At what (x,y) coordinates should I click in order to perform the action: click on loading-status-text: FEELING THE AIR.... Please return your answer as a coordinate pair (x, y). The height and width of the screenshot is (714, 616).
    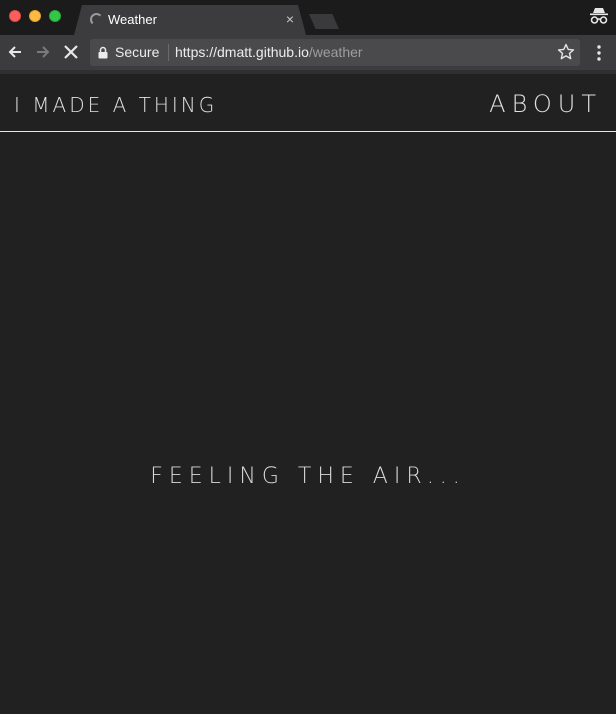
    Looking at the image, I should click on (308, 476).